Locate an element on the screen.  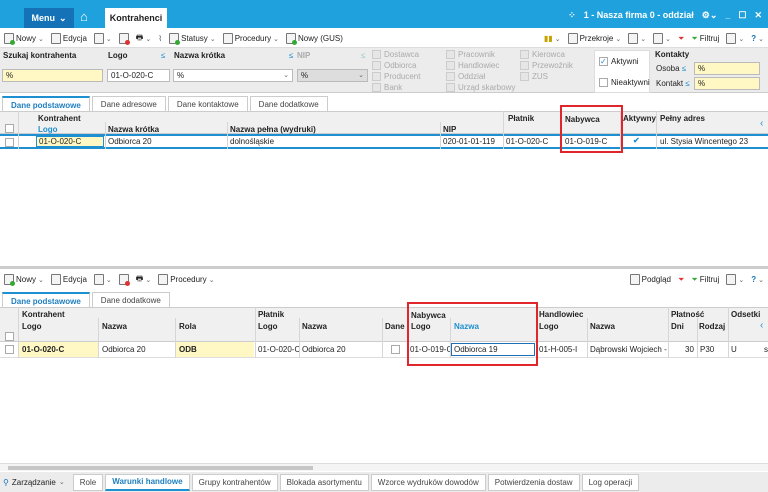
tab-lower-0: Dane podstawowe is located at coordinates (46, 300).